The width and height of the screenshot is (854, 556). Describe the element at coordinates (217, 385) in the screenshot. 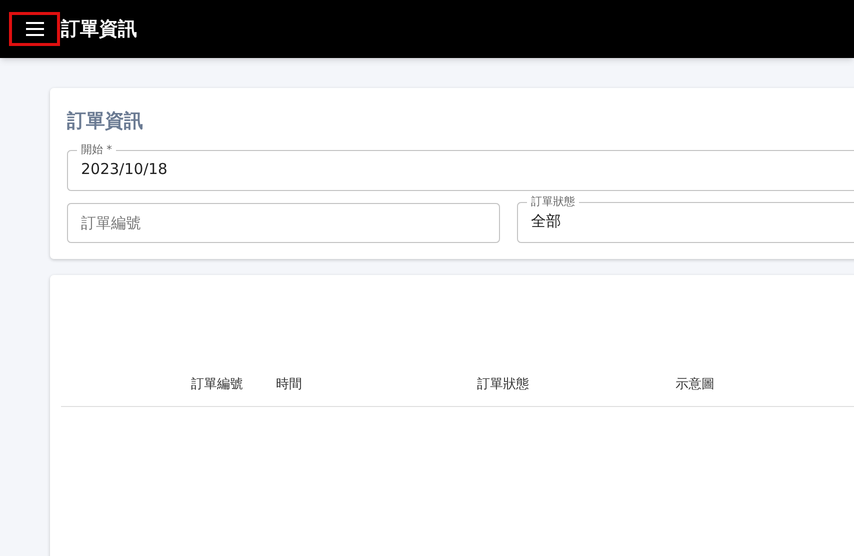

I see `column-header: 訂單編號` at that location.